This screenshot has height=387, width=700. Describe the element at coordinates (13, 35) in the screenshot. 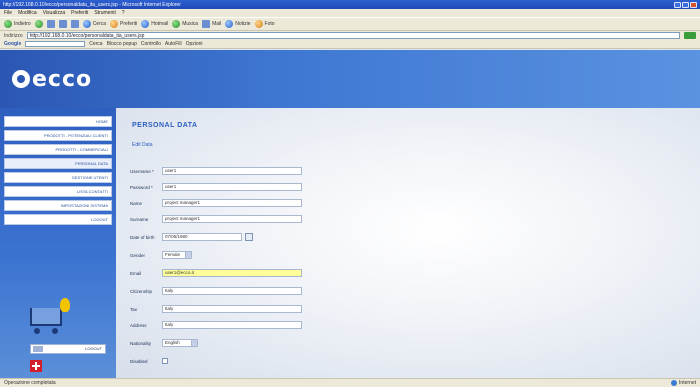

I see `address-label: Indirizzo` at that location.